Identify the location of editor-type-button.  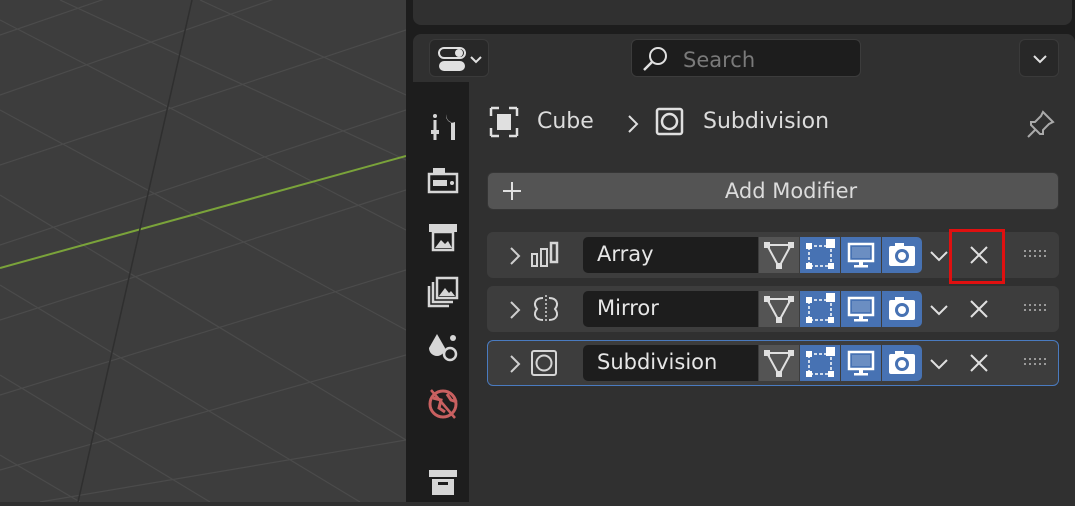
(459, 58).